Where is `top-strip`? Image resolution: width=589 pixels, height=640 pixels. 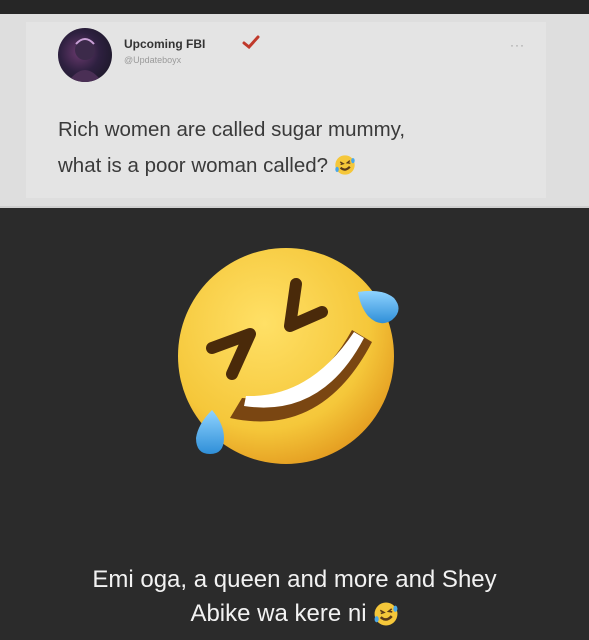 top-strip is located at coordinates (294, 7).